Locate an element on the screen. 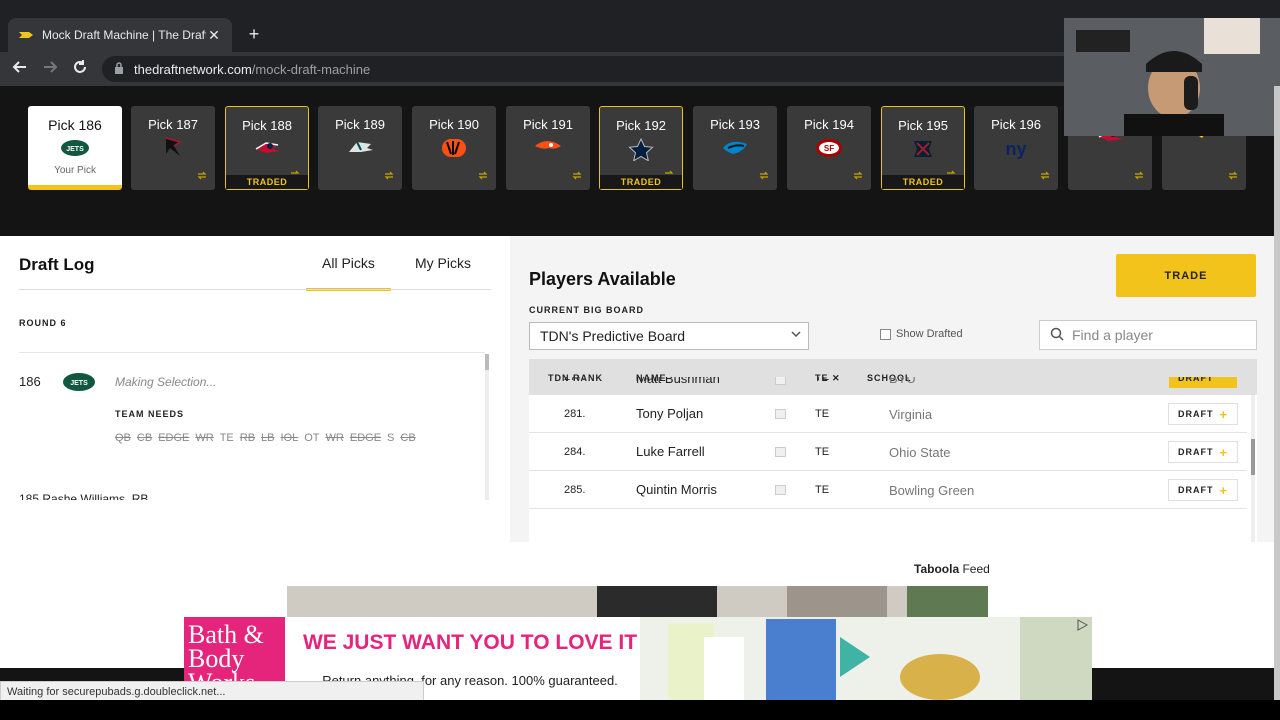 This screenshot has height=720, width=1280. close-tab-icon: ✕ is located at coordinates (214, 35).